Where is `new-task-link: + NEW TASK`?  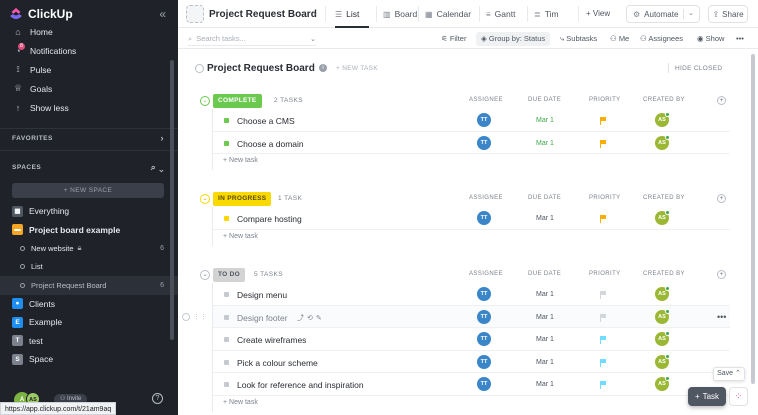 new-task-link: + NEW TASK is located at coordinates (357, 68).